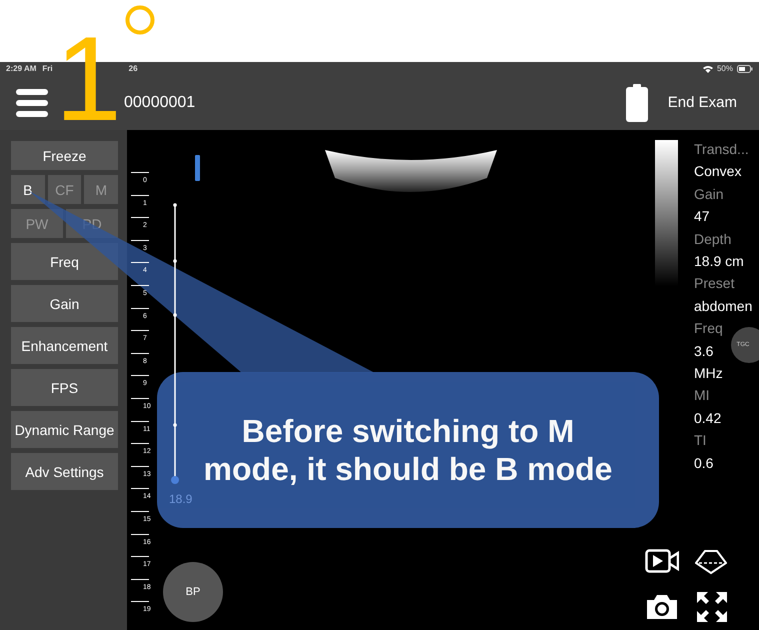 This screenshot has width=759, height=630. Describe the element at coordinates (709, 194) in the screenshot. I see `info-label: Gain` at that location.